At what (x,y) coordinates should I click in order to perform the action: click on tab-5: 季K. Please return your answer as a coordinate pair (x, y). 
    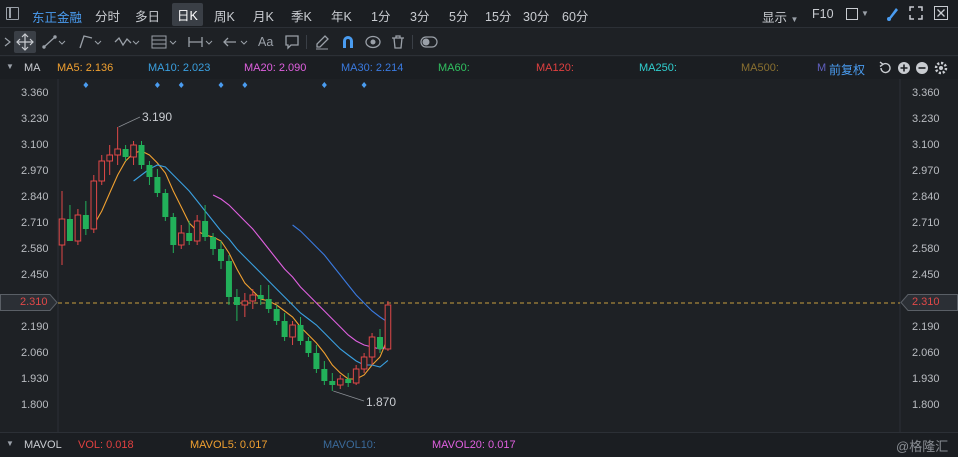
    Looking at the image, I should click on (301, 15).